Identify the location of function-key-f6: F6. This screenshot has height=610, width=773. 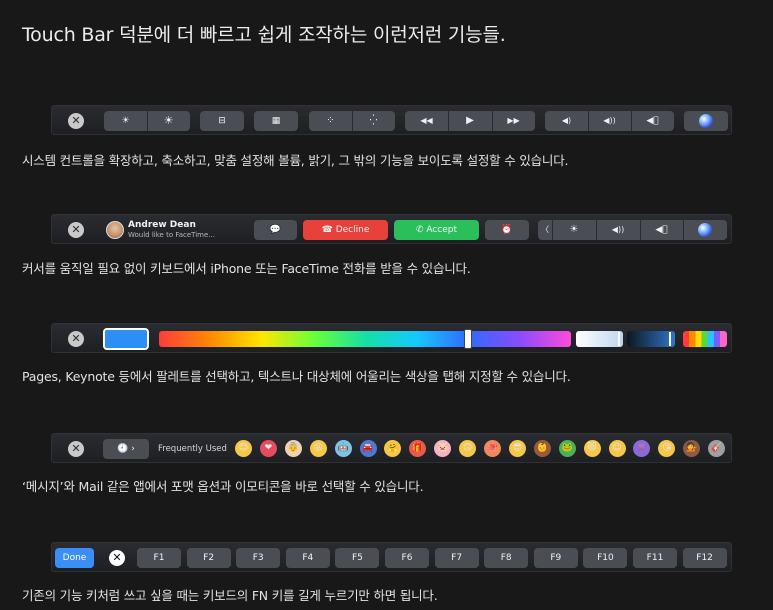
(407, 558).